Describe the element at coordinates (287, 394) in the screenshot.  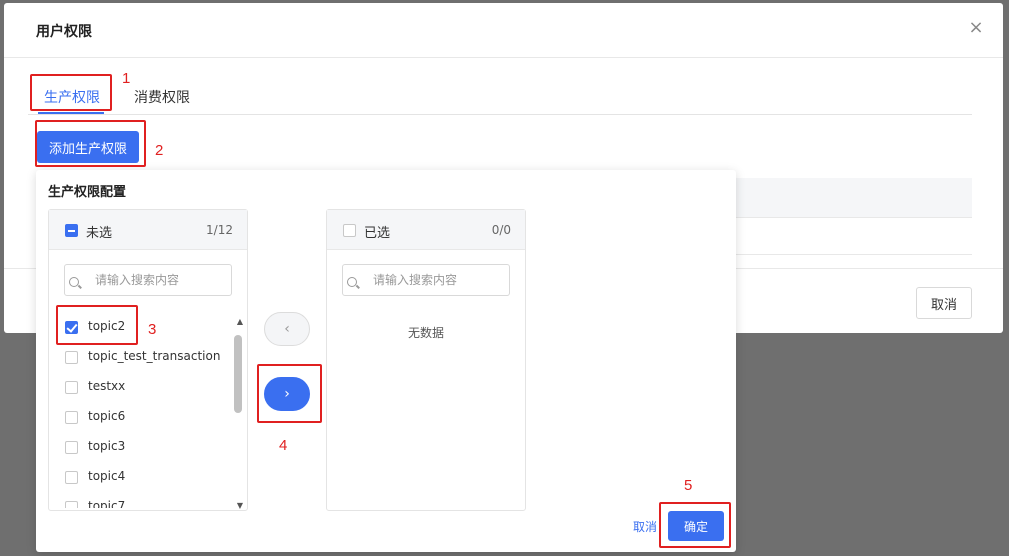
I see `move-right-button: ›` at that location.